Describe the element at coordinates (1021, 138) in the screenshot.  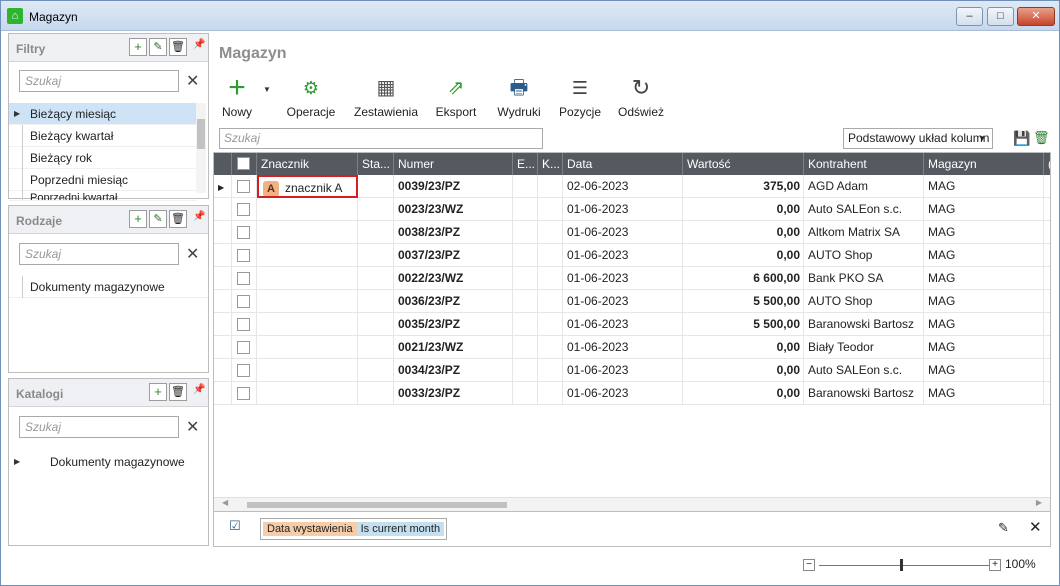
I see `save-layout-icon: 💾` at that location.